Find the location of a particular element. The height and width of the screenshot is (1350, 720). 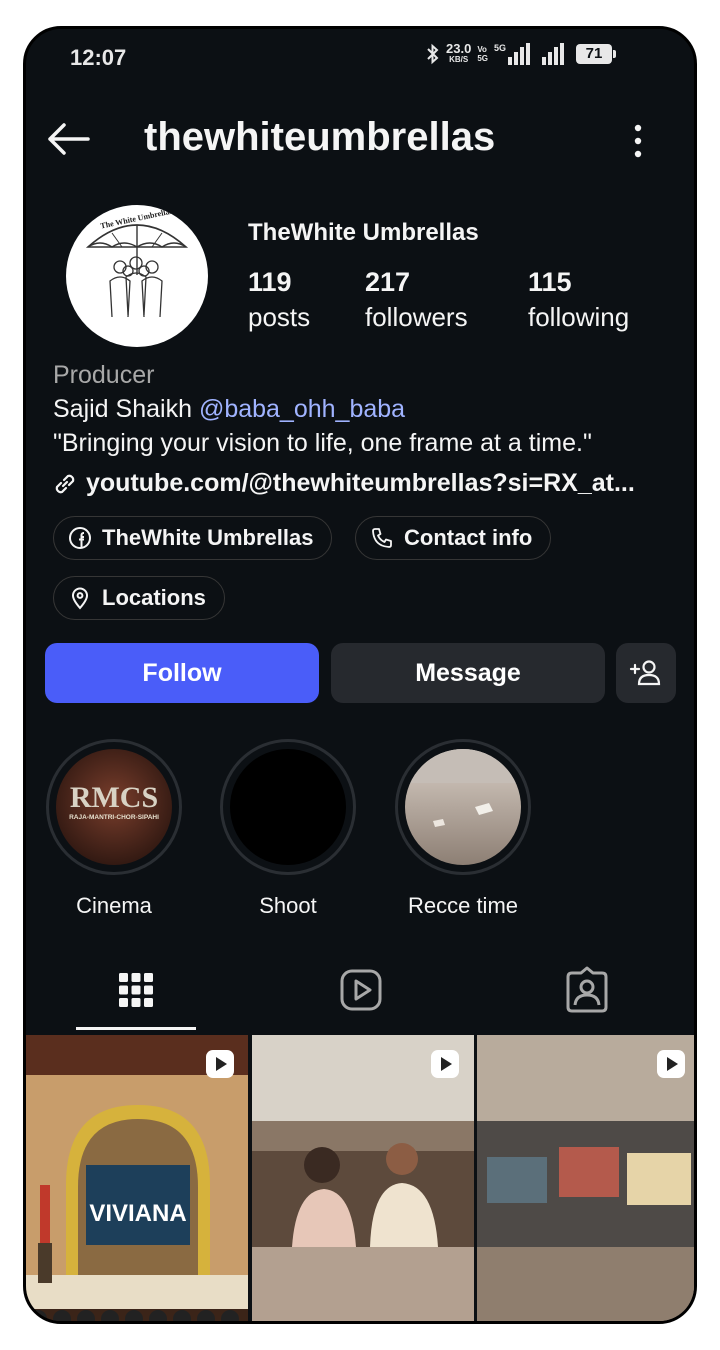

stat-number: 115 is located at coordinates (550, 282).